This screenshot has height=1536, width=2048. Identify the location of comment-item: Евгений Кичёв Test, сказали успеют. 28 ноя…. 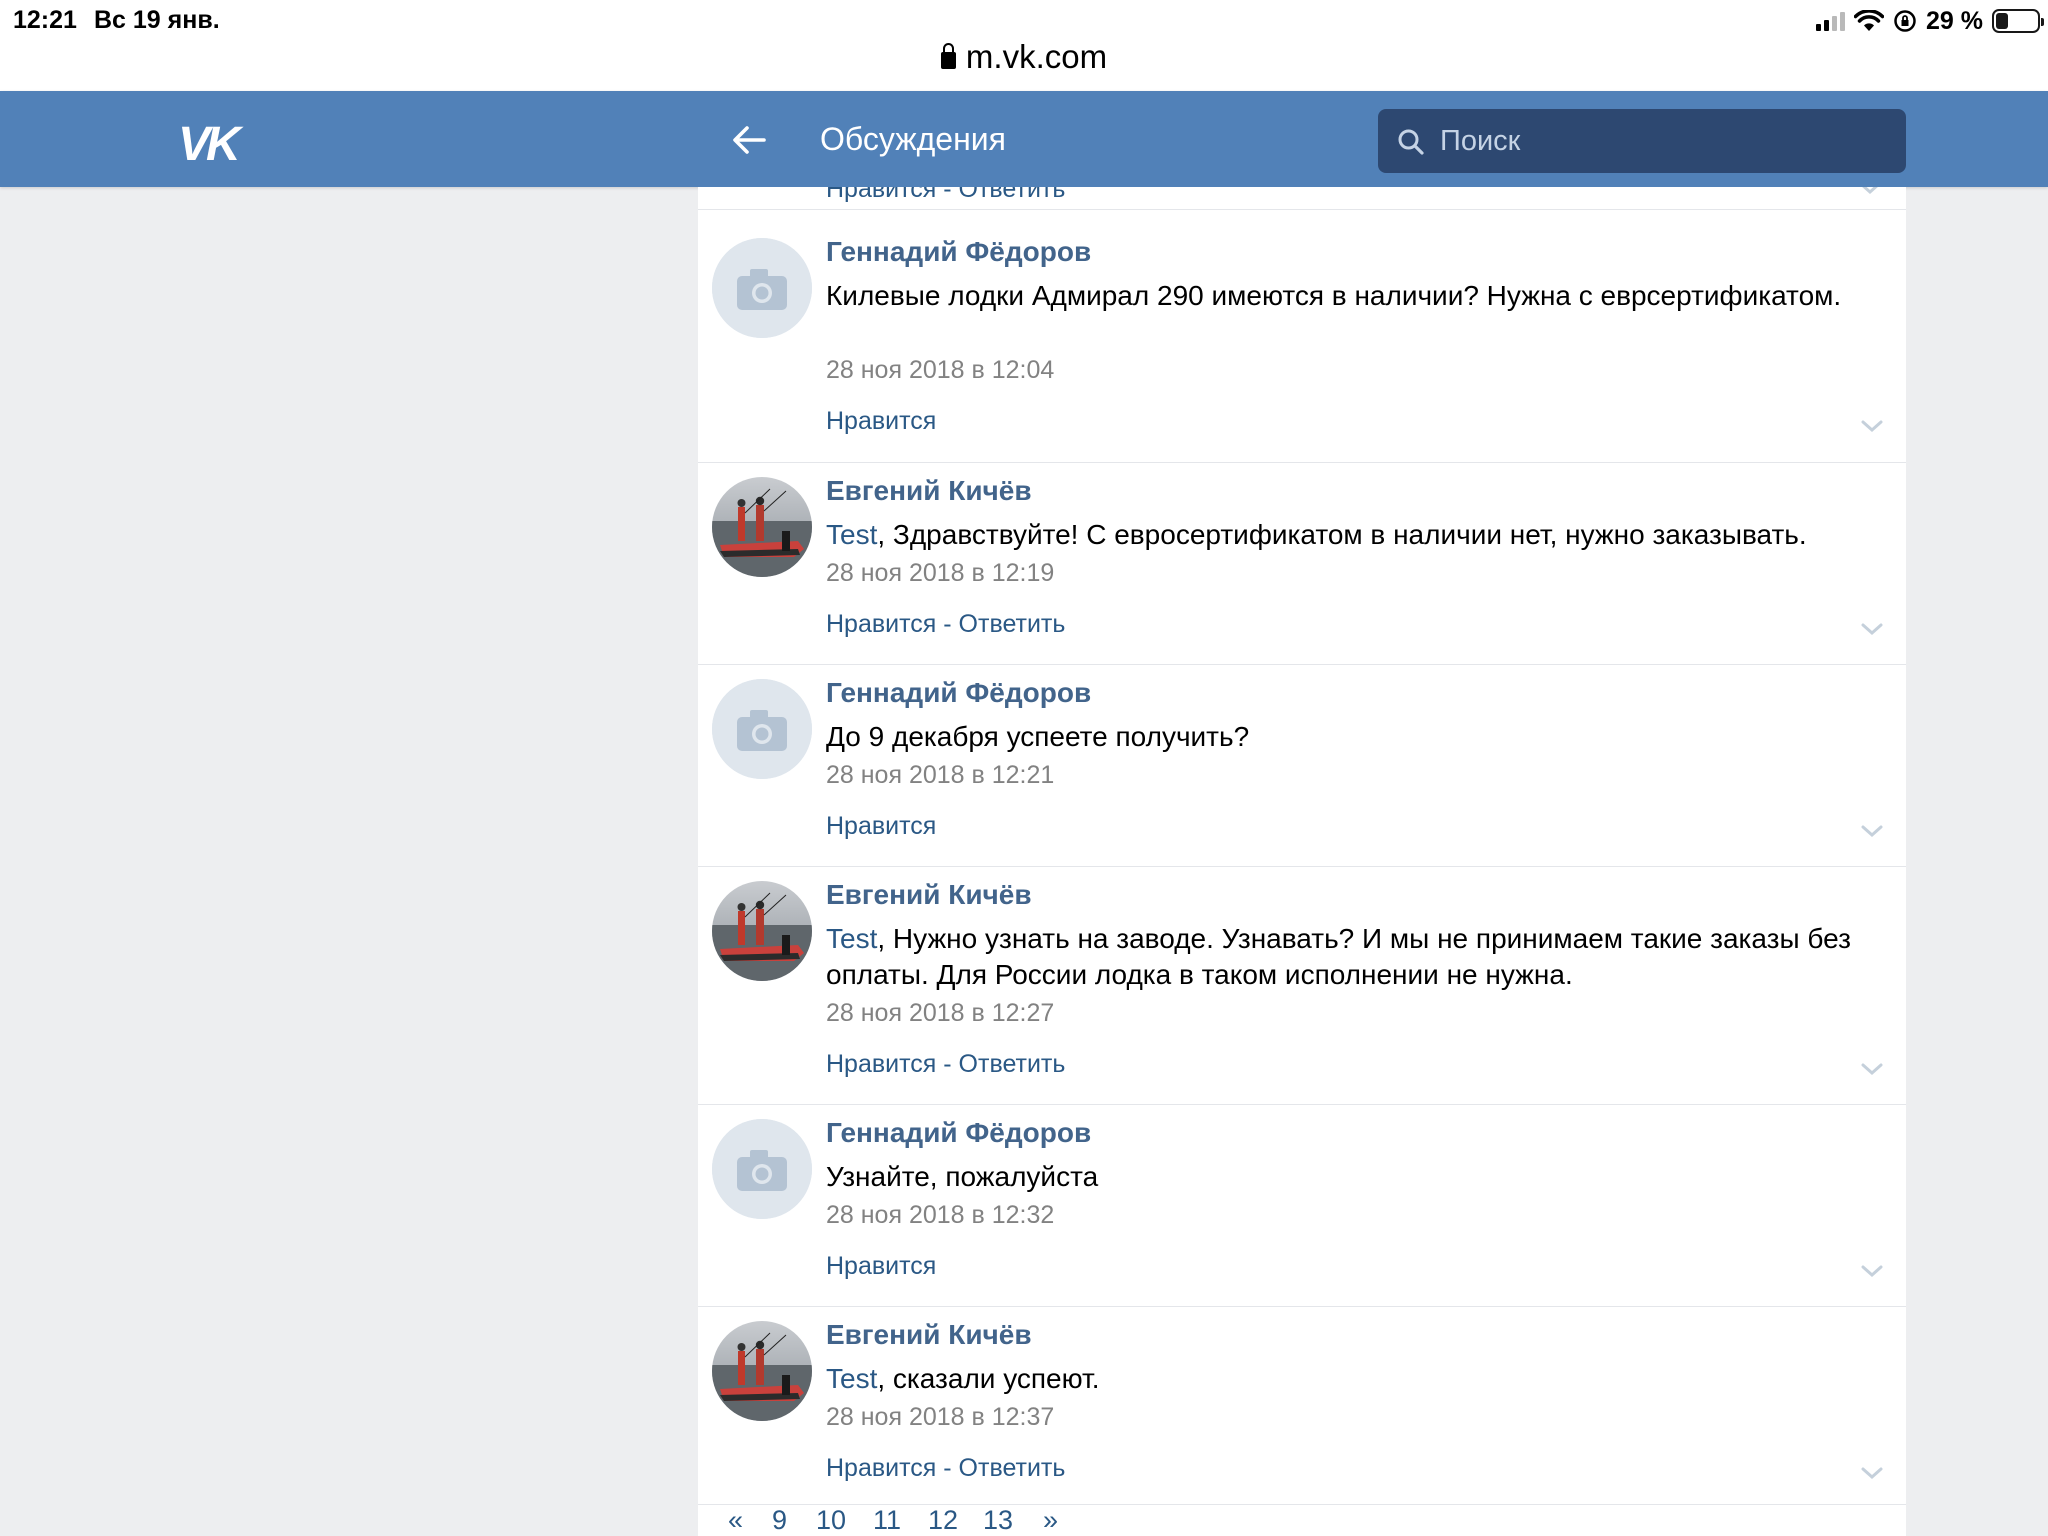
(1302, 1406).